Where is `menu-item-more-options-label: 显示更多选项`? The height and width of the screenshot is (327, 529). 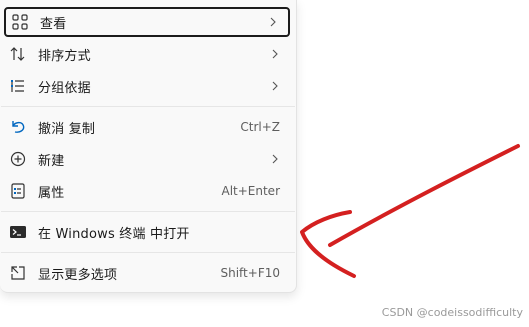 menu-item-more-options-label: 显示更多选项 is located at coordinates (78, 275).